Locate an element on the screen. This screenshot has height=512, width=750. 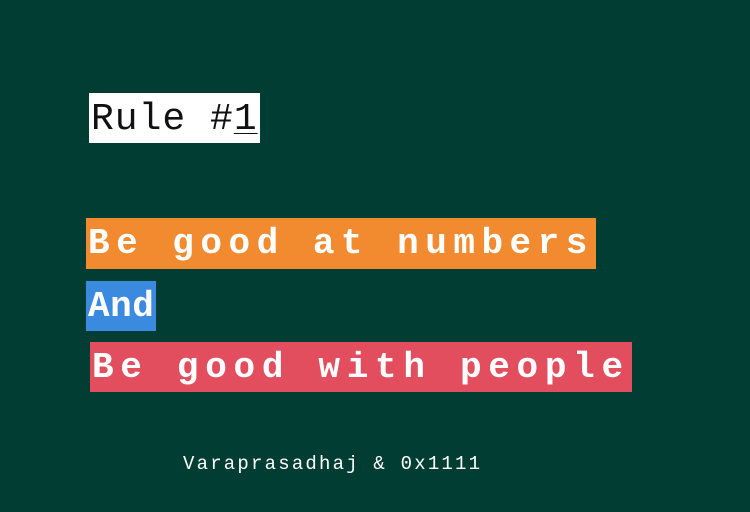
rule-title: Rule #1 is located at coordinates (174, 118).